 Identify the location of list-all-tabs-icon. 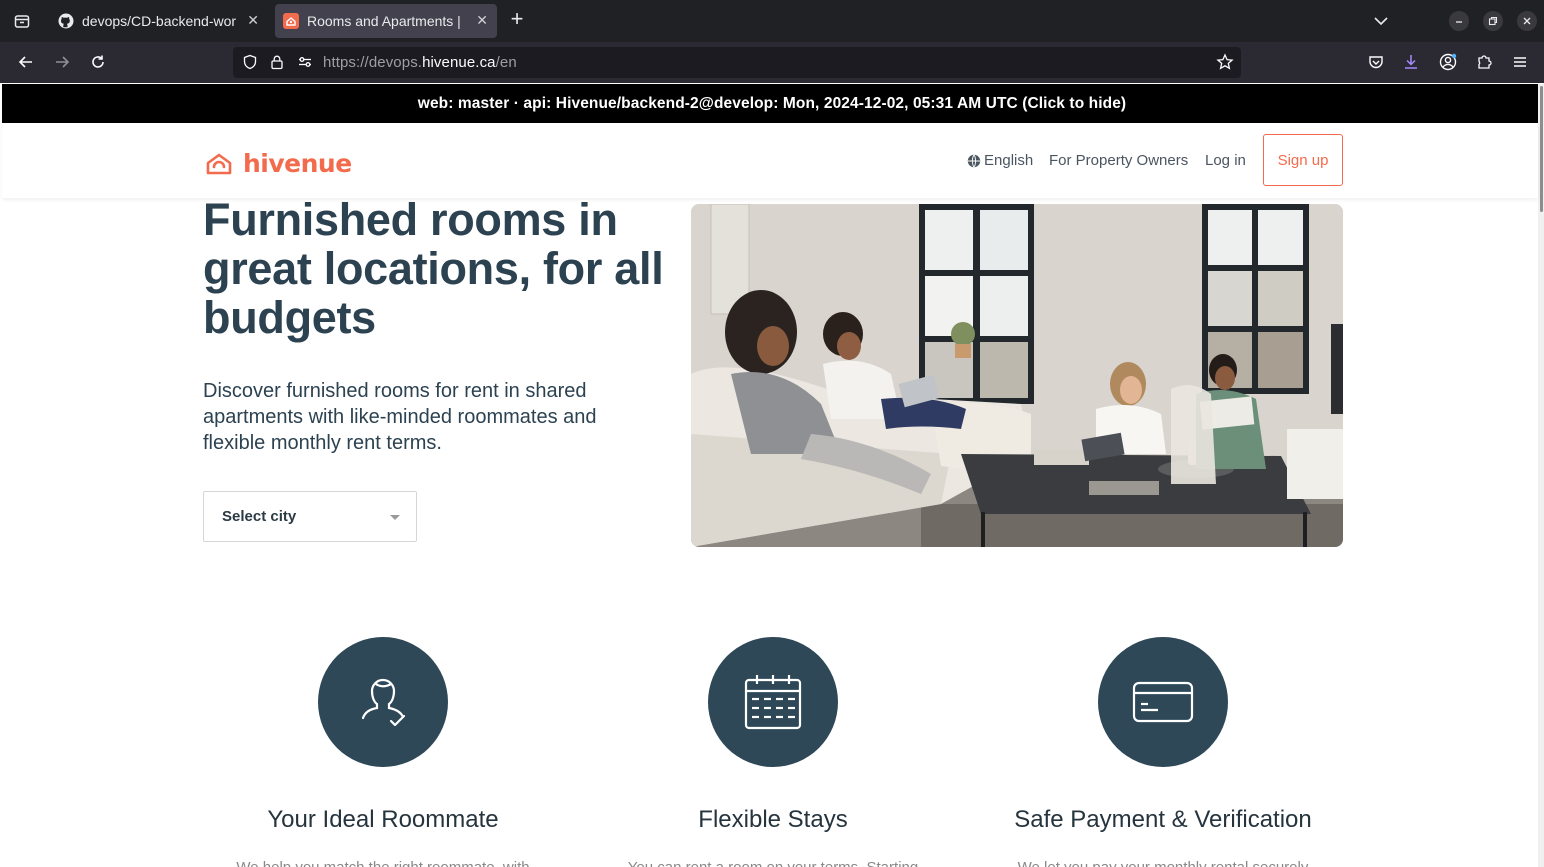
(1381, 21).